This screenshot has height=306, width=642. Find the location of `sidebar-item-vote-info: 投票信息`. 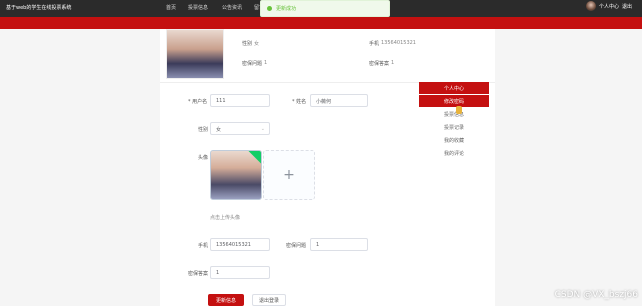

sidebar-item-vote-info: 投票信息 is located at coordinates (454, 114).